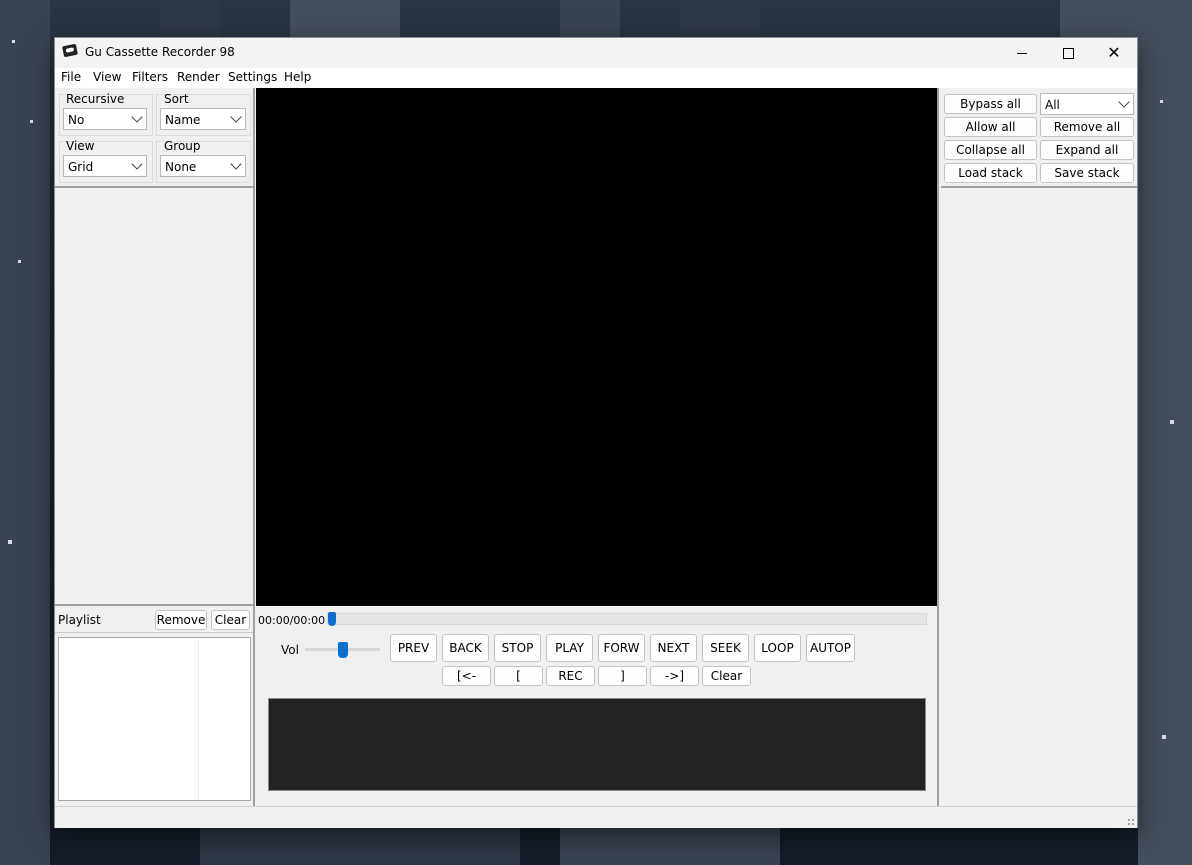 This screenshot has height=865, width=1192. Describe the element at coordinates (621, 648) in the screenshot. I see `forward-button: FORW` at that location.